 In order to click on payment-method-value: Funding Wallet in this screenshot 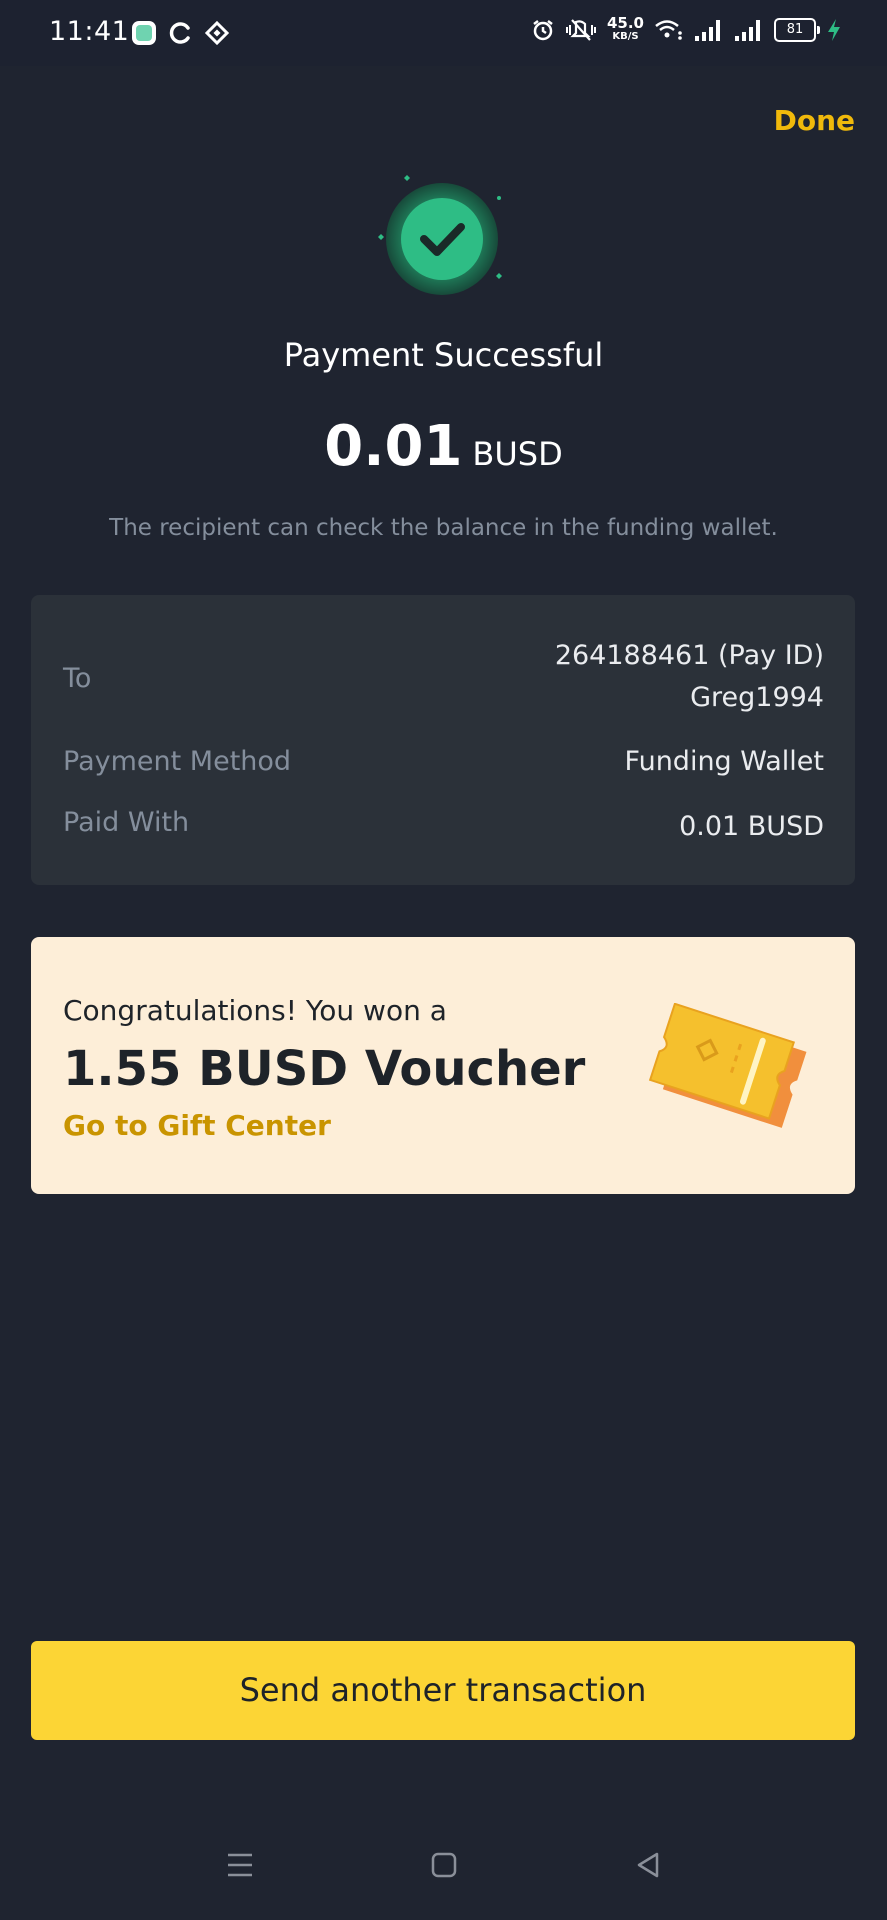, I will do `click(724, 761)`.